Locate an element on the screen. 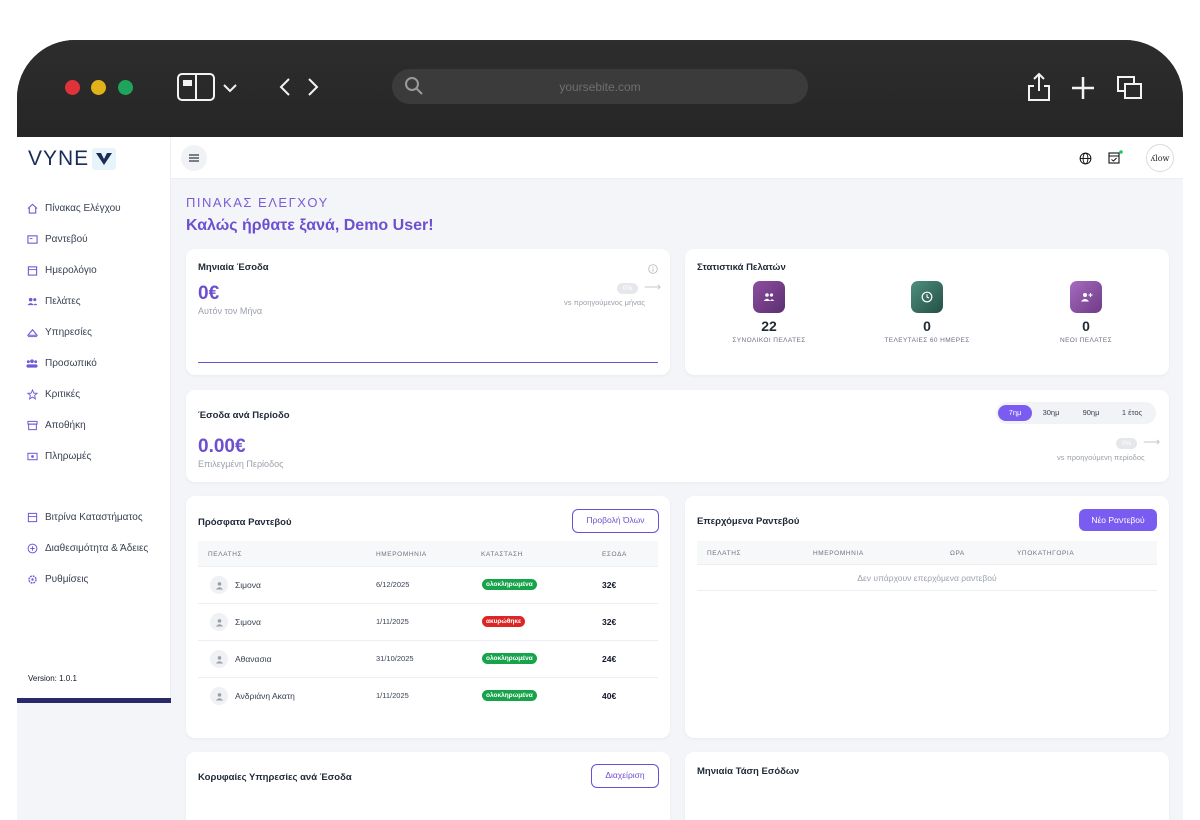  address-bar: yoursebite.com is located at coordinates (600, 86).